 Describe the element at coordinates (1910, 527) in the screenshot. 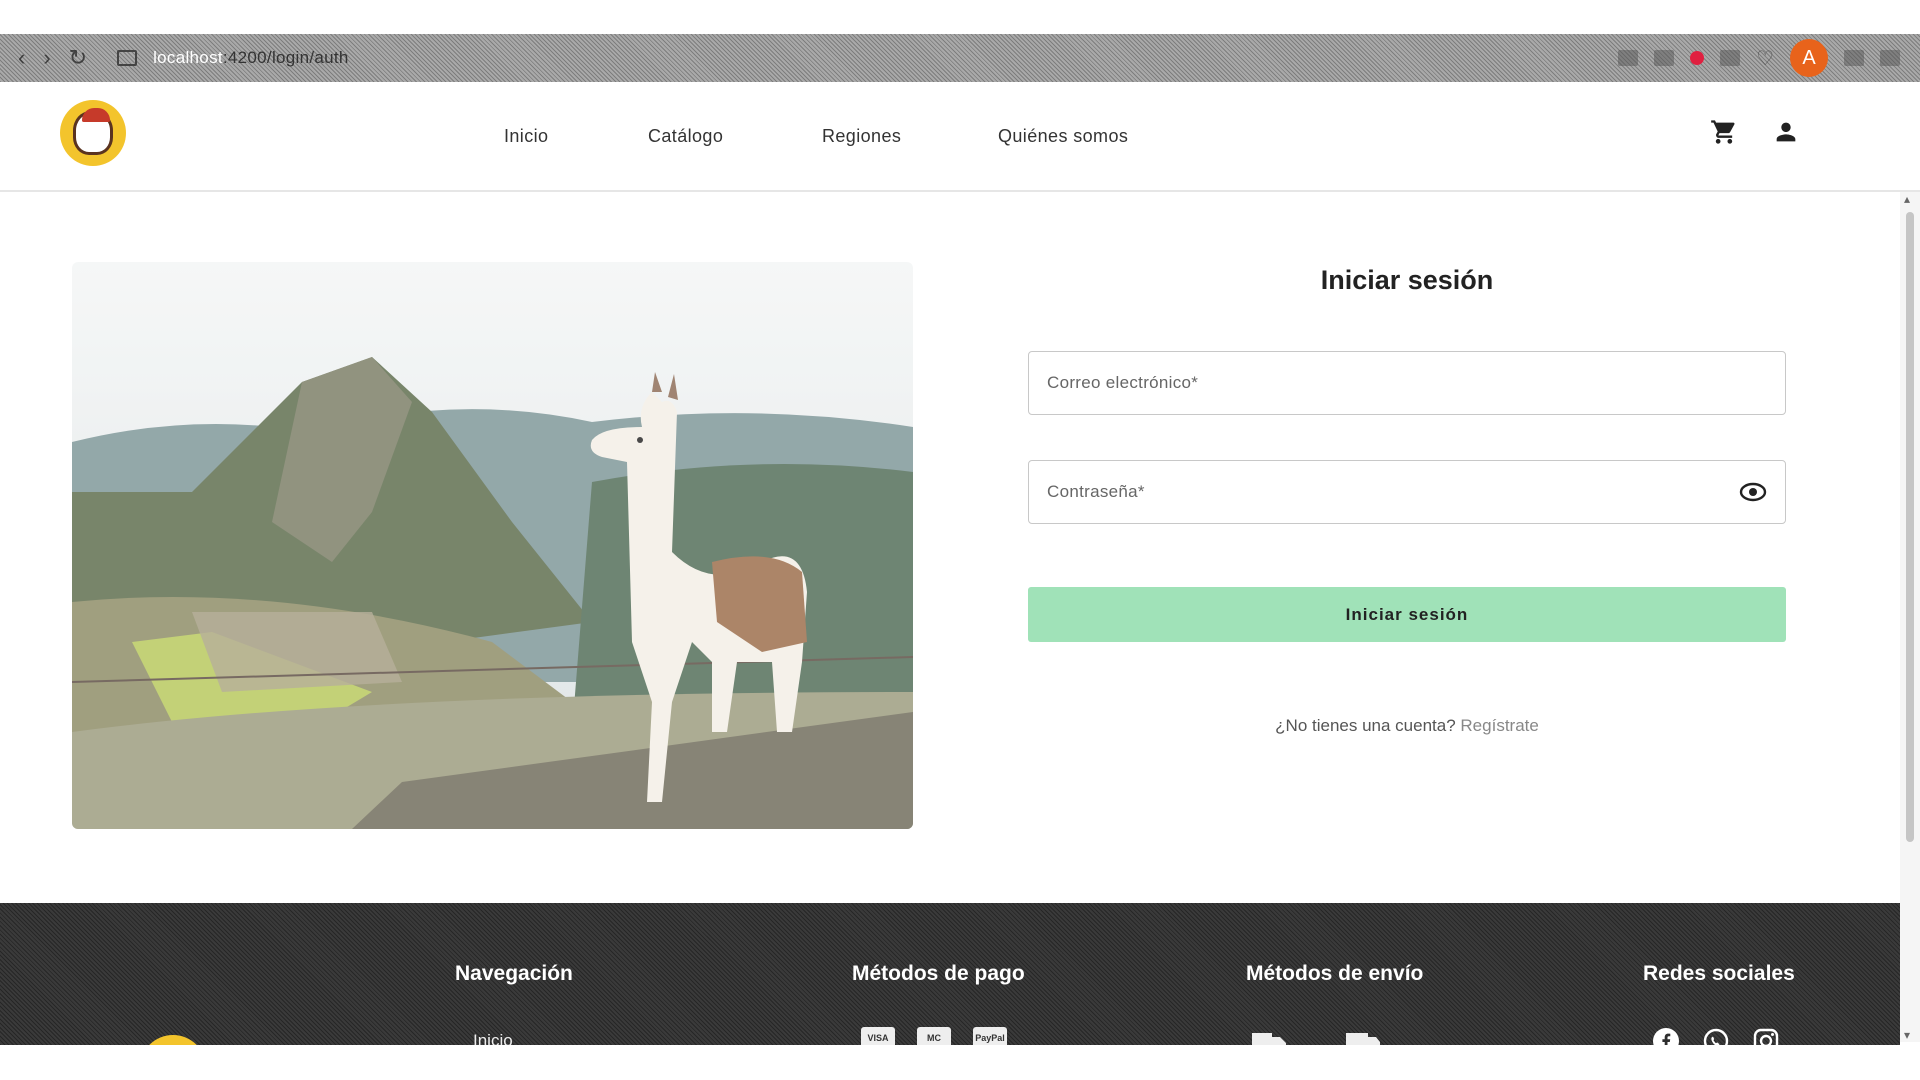

I see `scroll-thumb` at that location.